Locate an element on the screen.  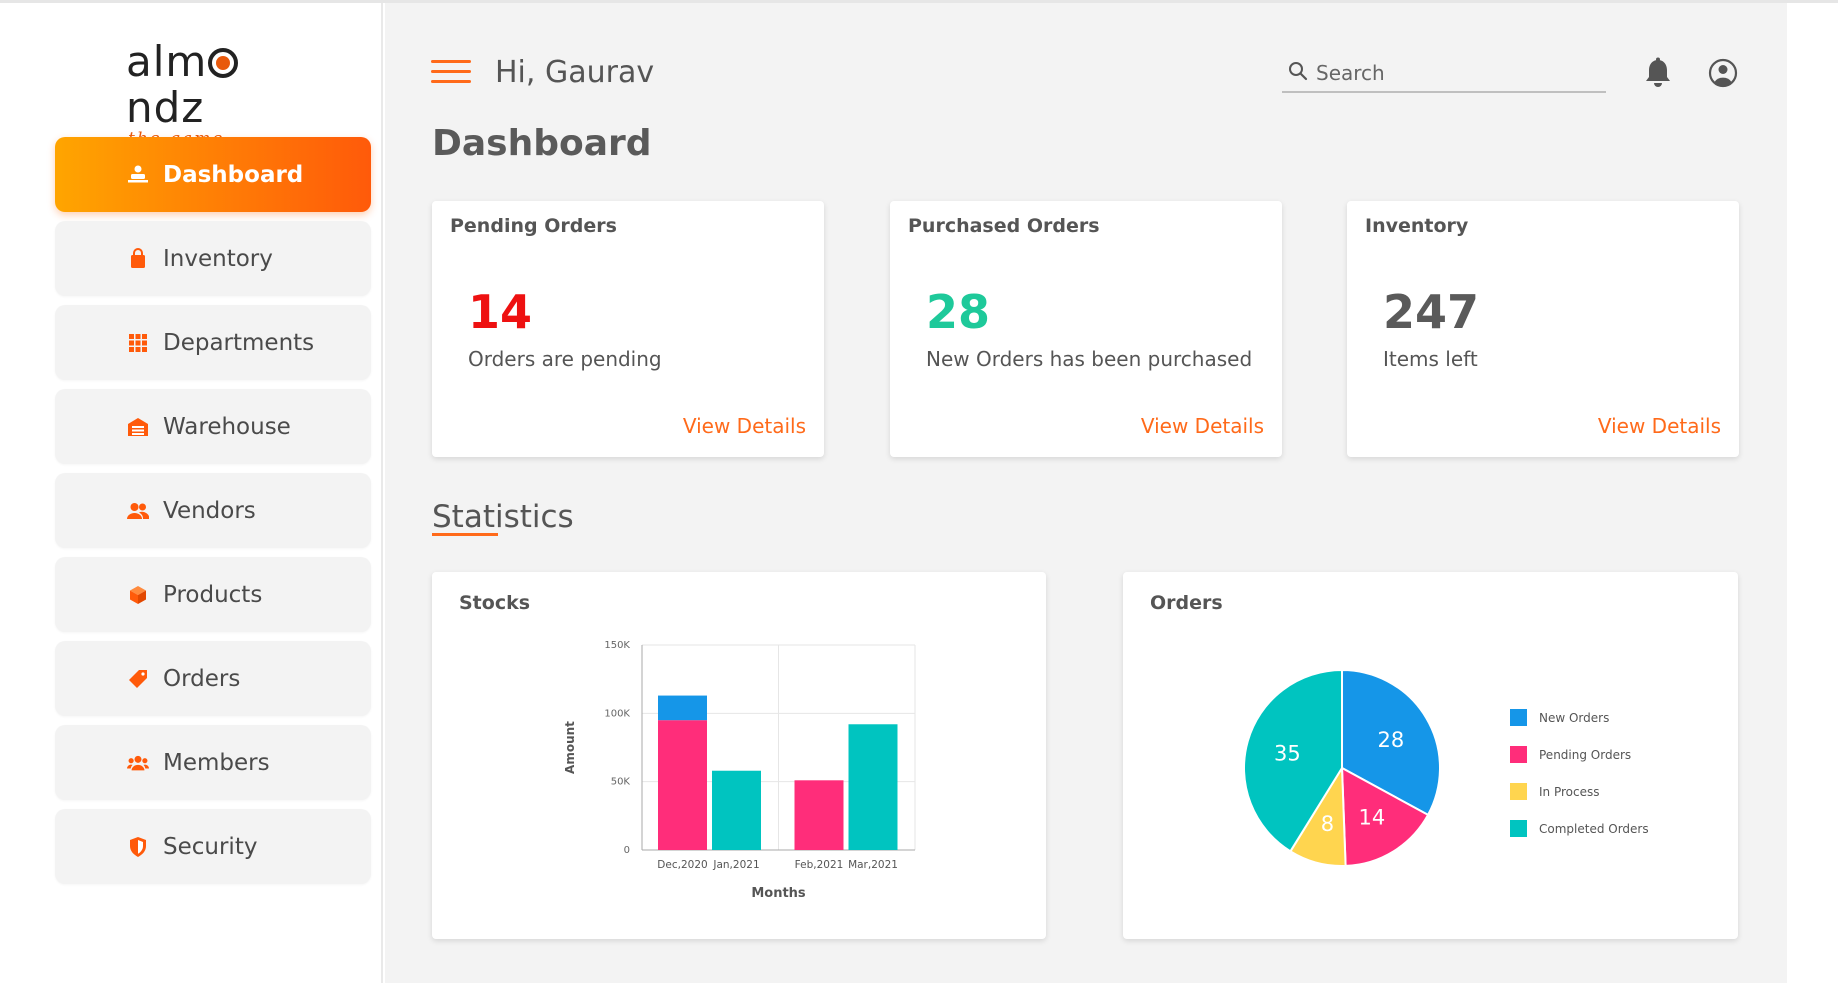
sidebar-item-departments: Departments is located at coordinates (213, 342).